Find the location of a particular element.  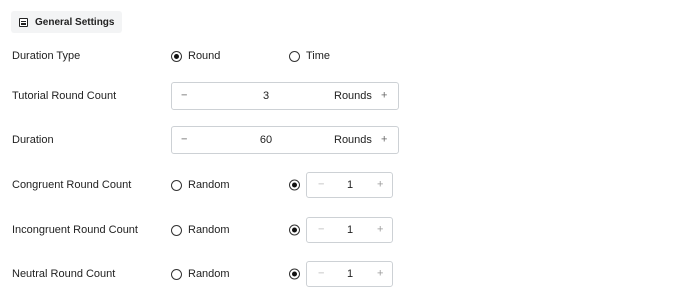

duration-type-label: Duration Type is located at coordinates (46, 56).